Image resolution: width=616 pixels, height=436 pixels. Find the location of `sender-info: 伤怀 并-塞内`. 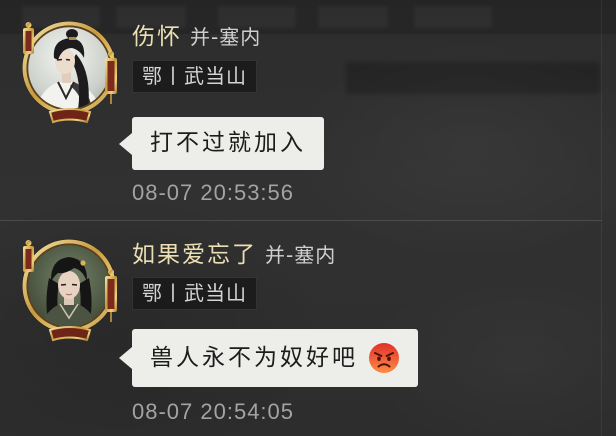

sender-info: 伤怀 并-塞内 is located at coordinates (196, 37).